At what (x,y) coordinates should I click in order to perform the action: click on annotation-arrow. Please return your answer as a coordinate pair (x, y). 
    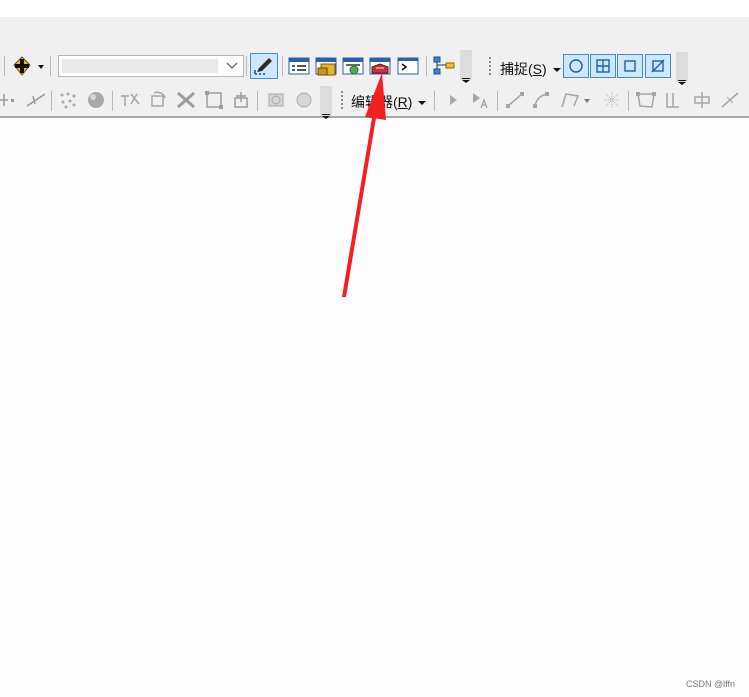
    Looking at the image, I should click on (364, 185).